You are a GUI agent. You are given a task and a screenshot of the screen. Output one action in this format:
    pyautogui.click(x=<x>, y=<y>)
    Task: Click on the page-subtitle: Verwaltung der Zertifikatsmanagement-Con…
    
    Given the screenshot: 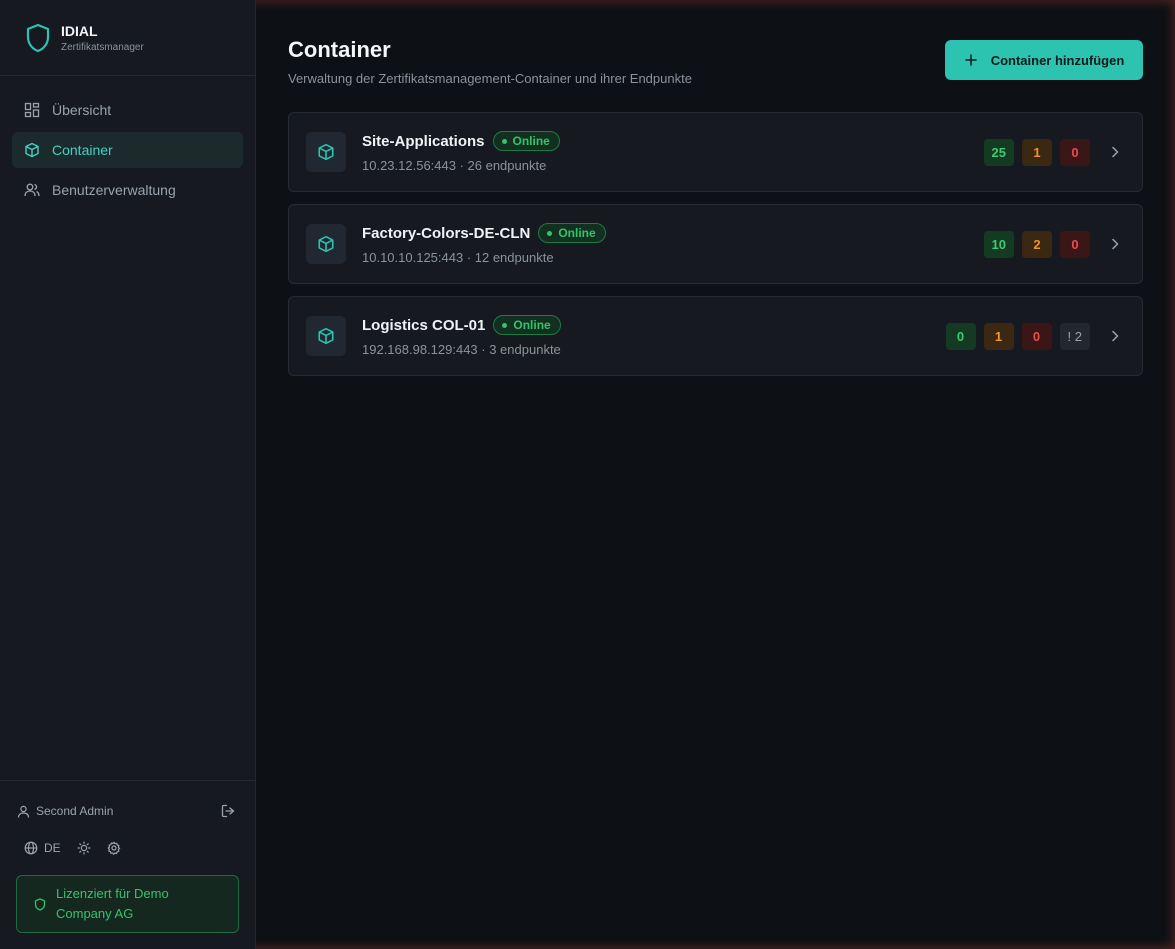 What is the action you would take?
    pyautogui.click(x=490, y=78)
    